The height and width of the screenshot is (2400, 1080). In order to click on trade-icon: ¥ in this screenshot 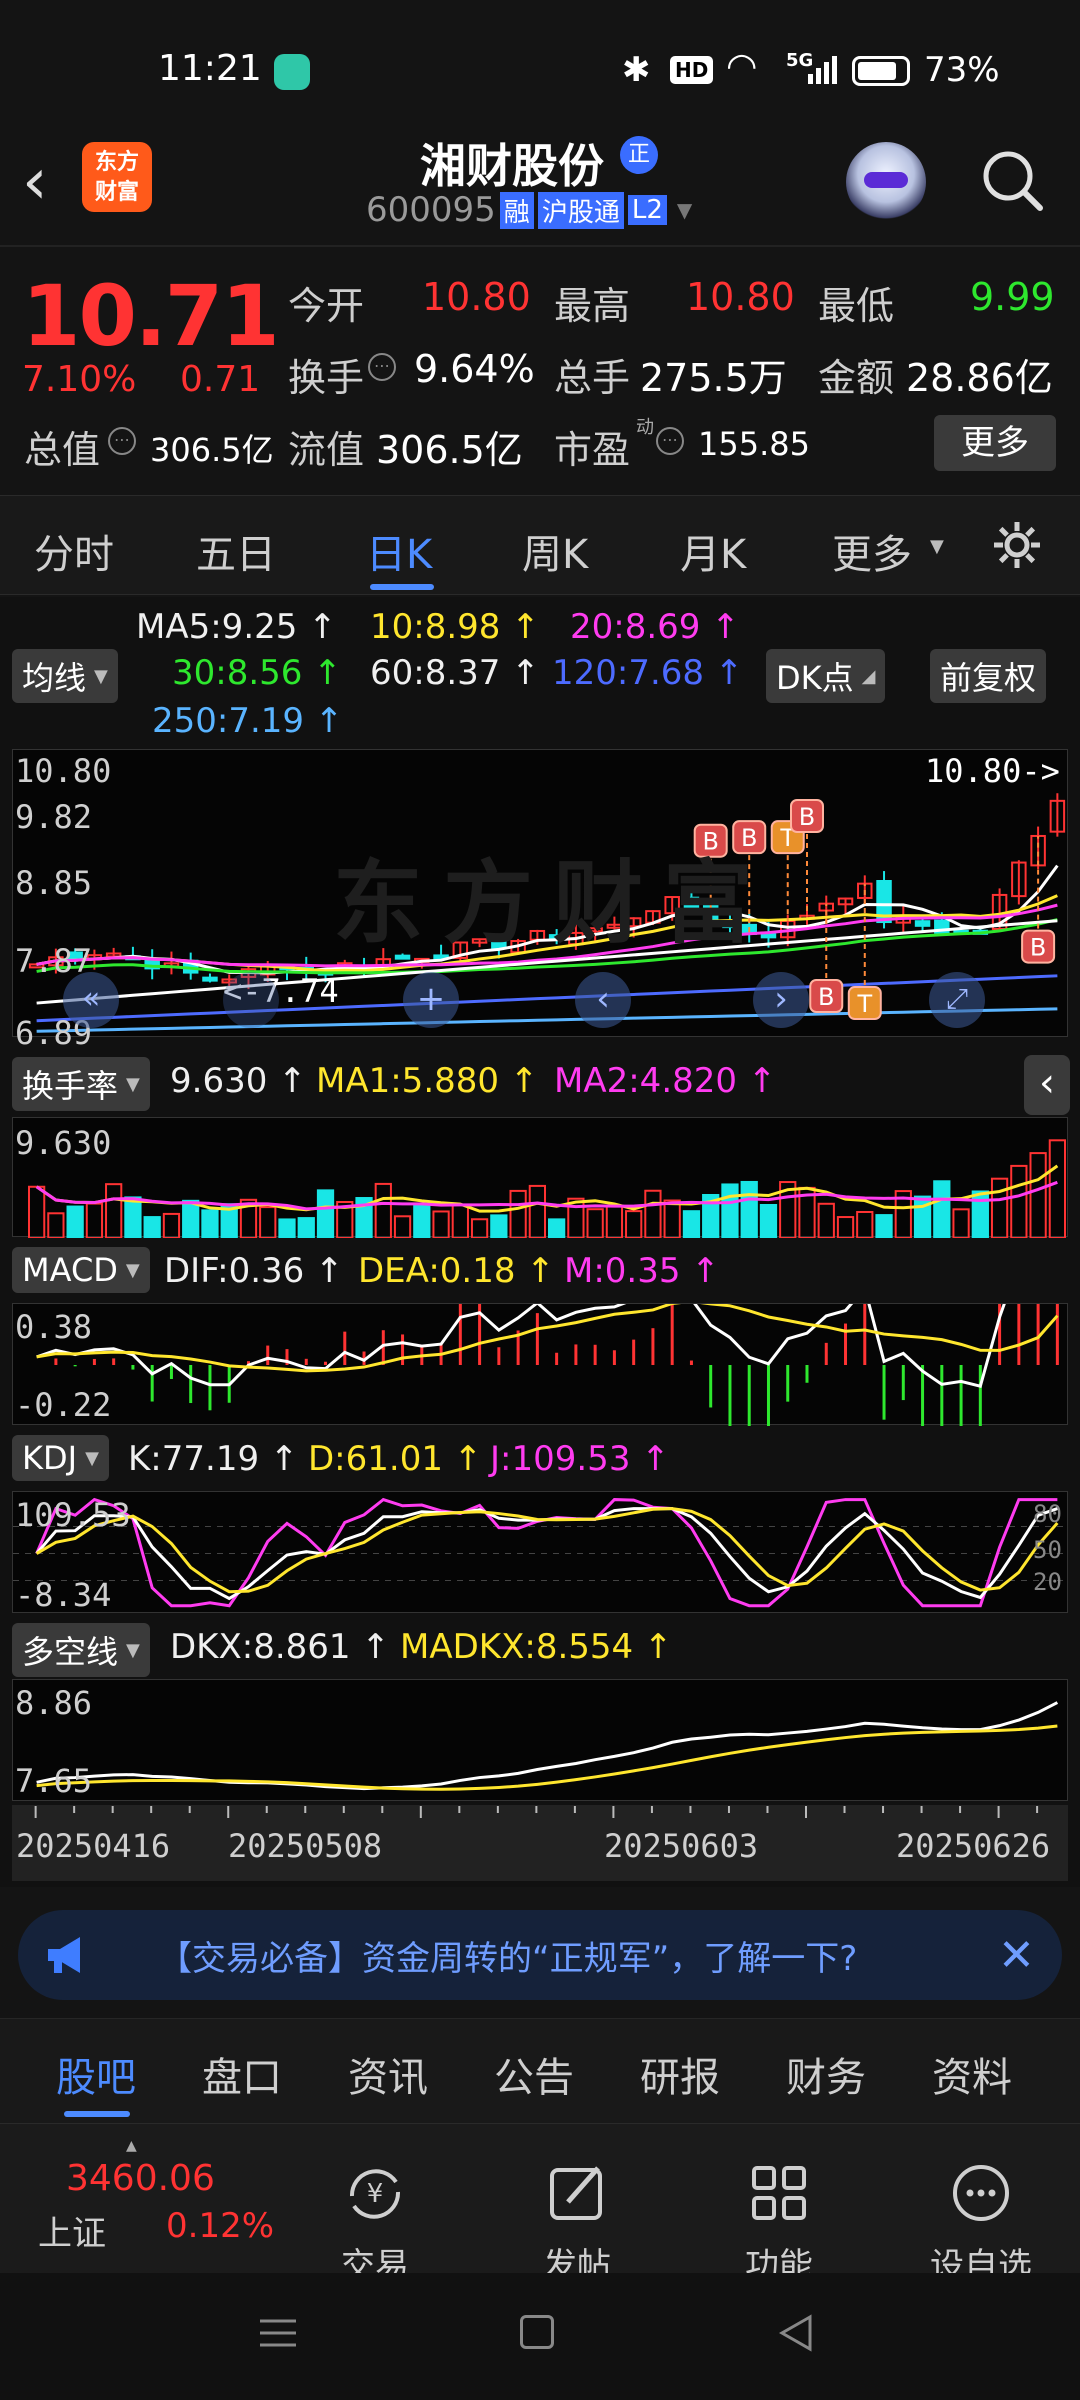, I will do `click(375, 2188)`.